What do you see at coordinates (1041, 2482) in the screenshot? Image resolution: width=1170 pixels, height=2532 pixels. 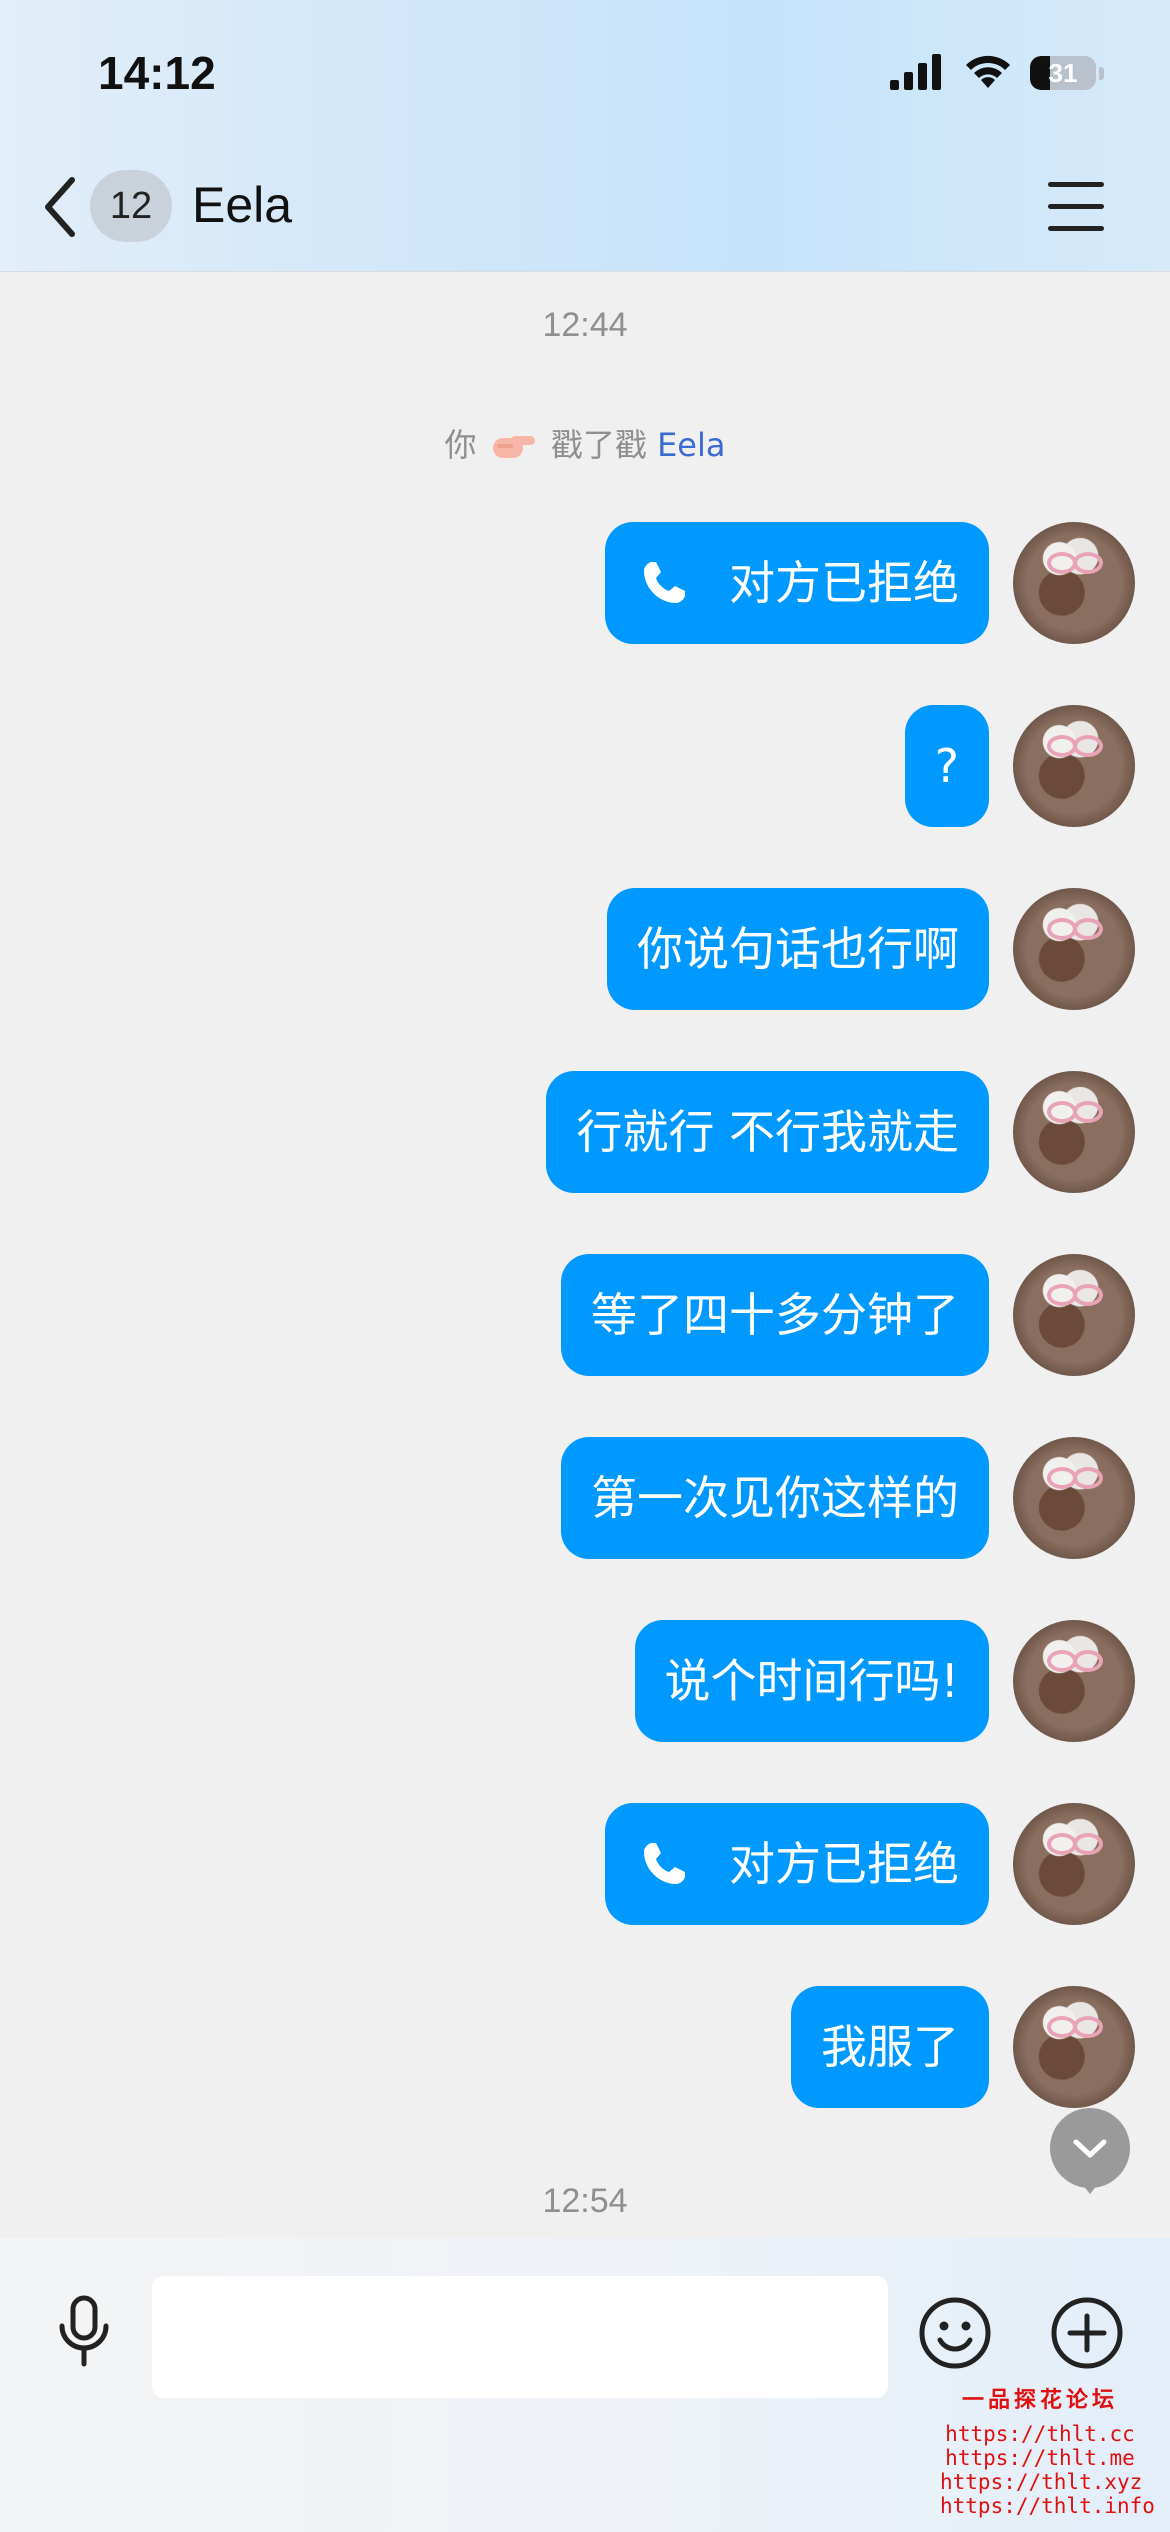 I see `watermark-url: https://thlt.xyz` at bounding box center [1041, 2482].